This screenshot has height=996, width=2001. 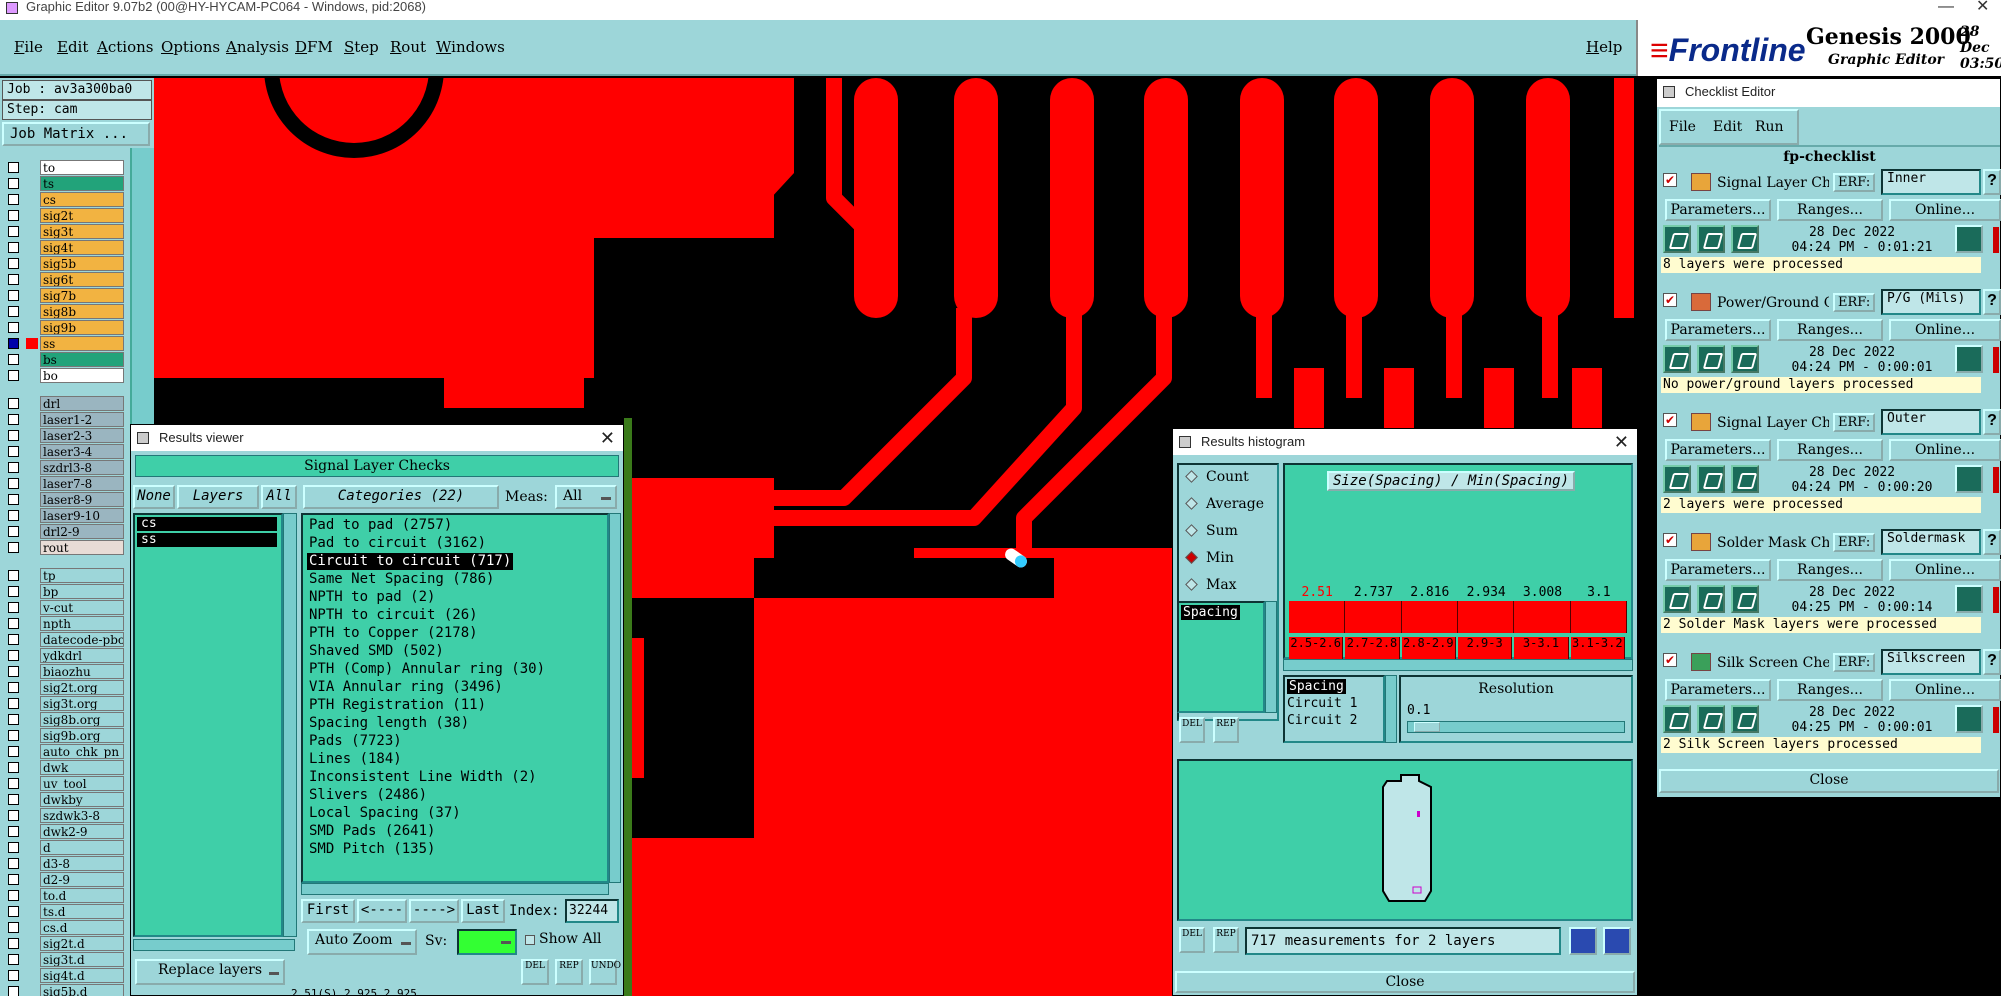 What do you see at coordinates (361, 47) in the screenshot?
I see `menu-step: Step` at bounding box center [361, 47].